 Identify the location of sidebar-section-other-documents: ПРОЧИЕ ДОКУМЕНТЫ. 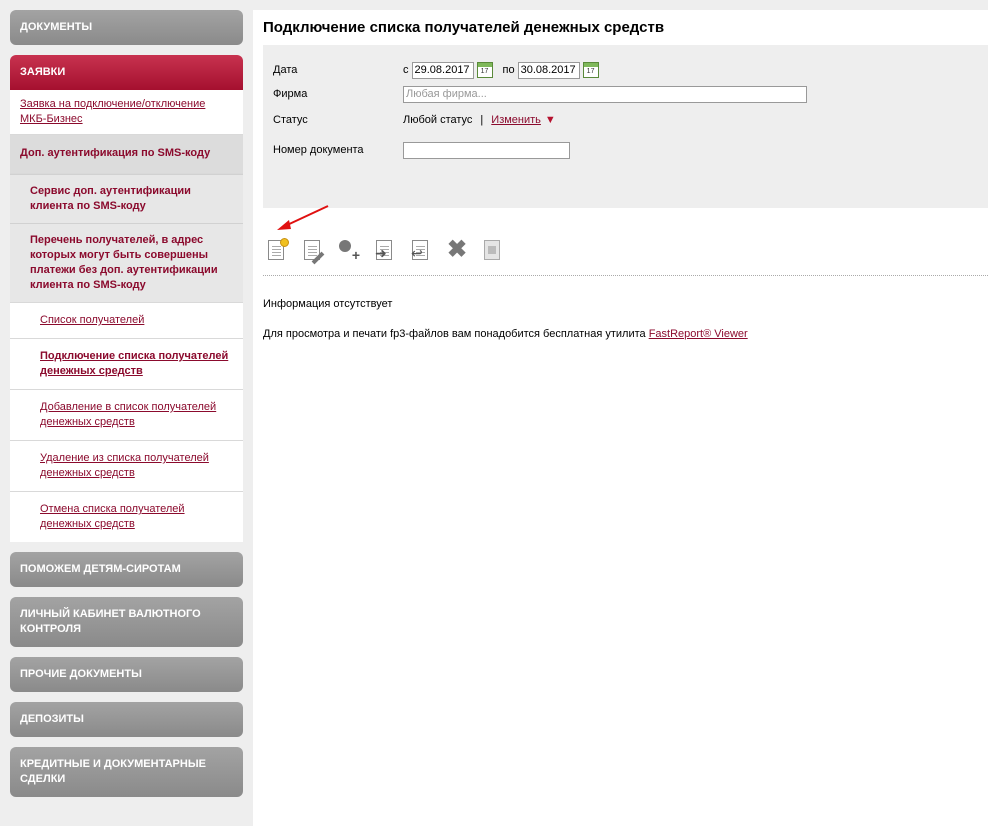
(126, 674).